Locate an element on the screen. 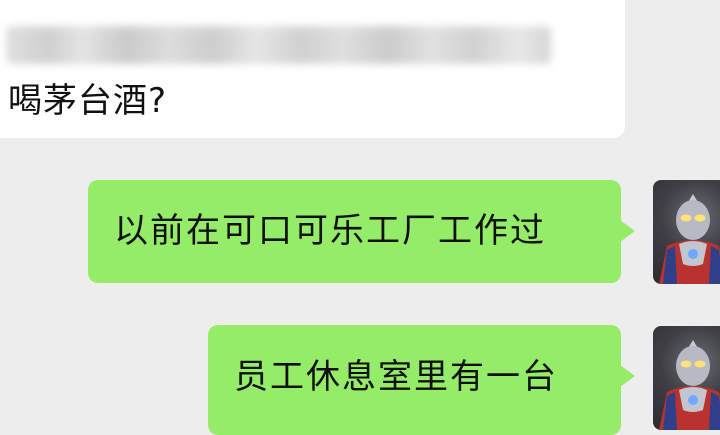 This screenshot has height=435, width=720. outgoing-message-bubble: 员工休息室里有一台 is located at coordinates (421, 380).